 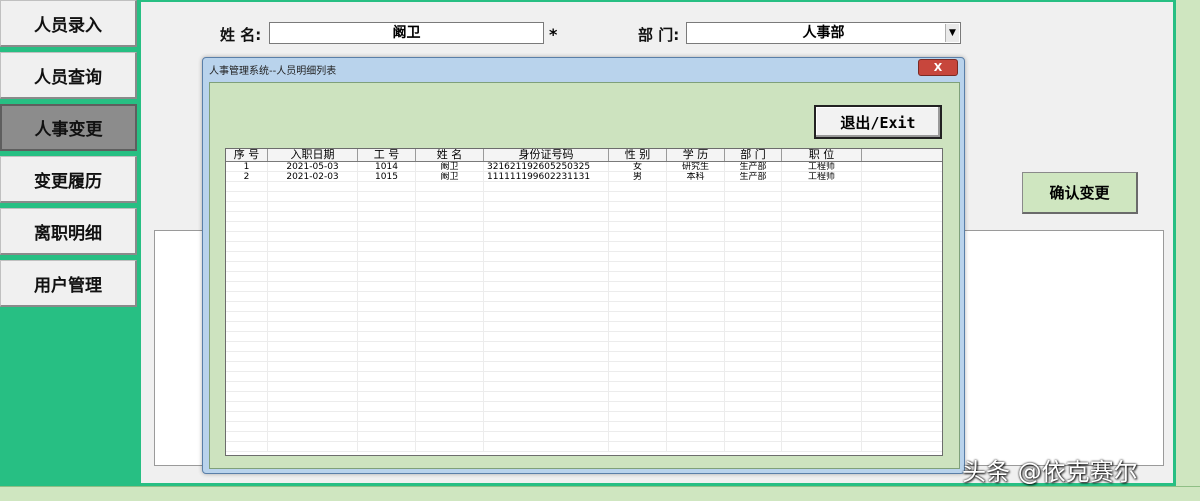 What do you see at coordinates (450, 155) in the screenshot?
I see `grid-header-cell: 姓 名` at bounding box center [450, 155].